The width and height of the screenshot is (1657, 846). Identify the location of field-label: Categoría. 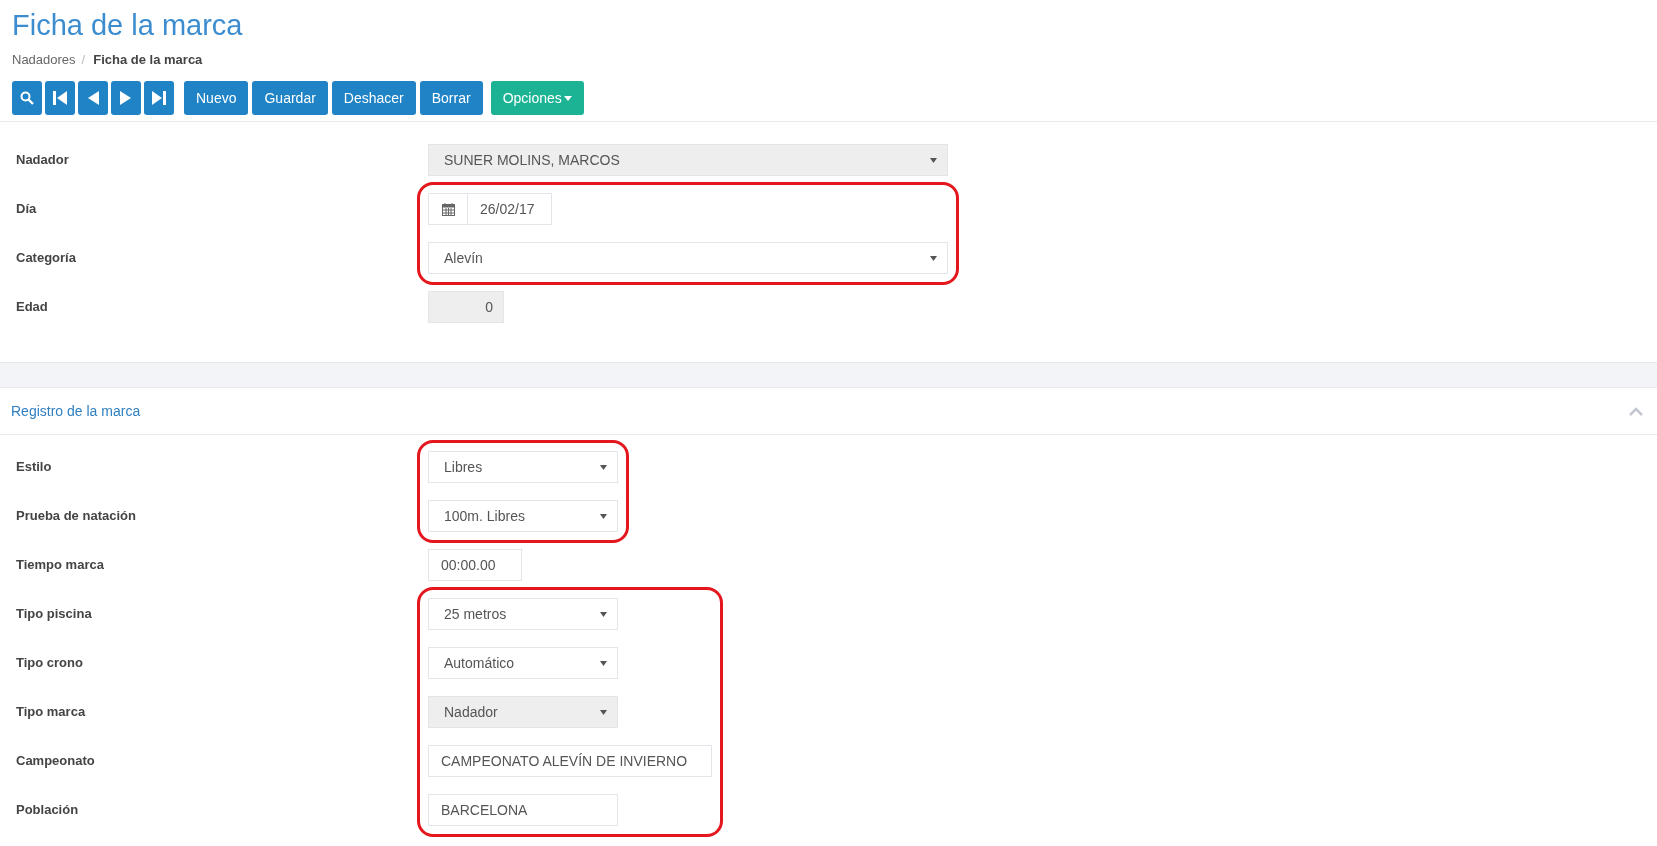
(46, 258).